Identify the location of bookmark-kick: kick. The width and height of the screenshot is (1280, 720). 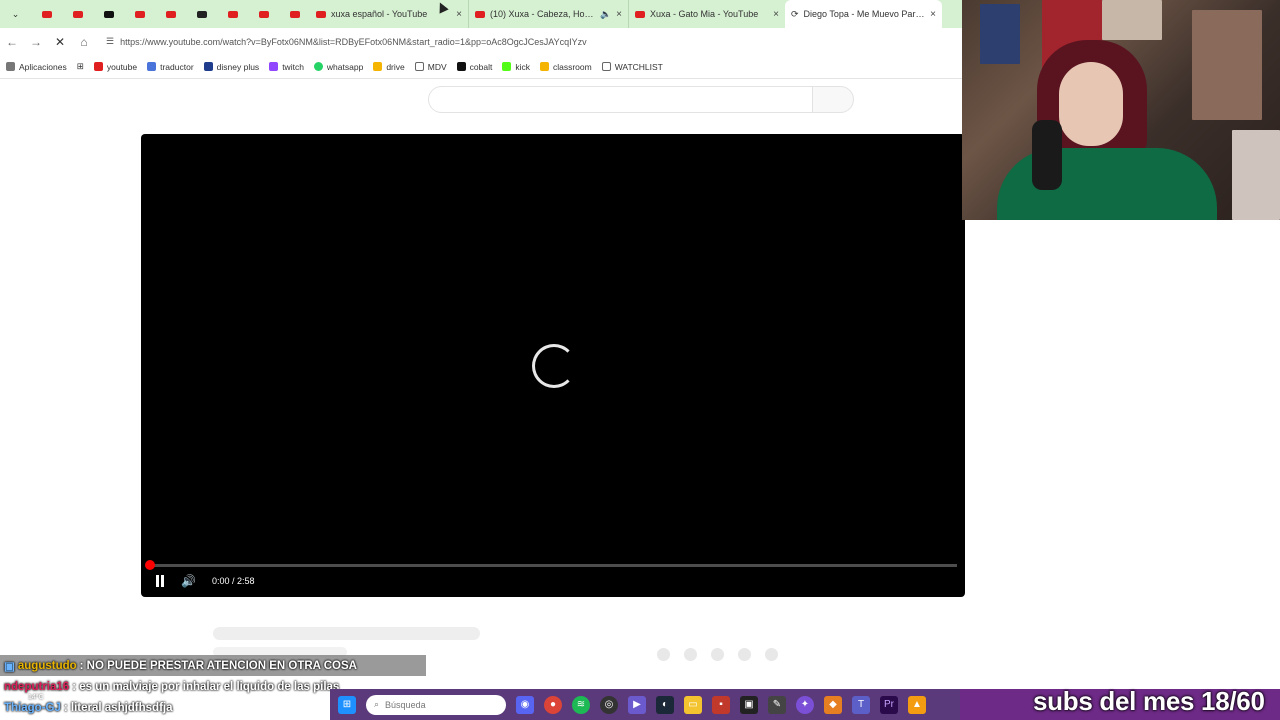
(516, 67).